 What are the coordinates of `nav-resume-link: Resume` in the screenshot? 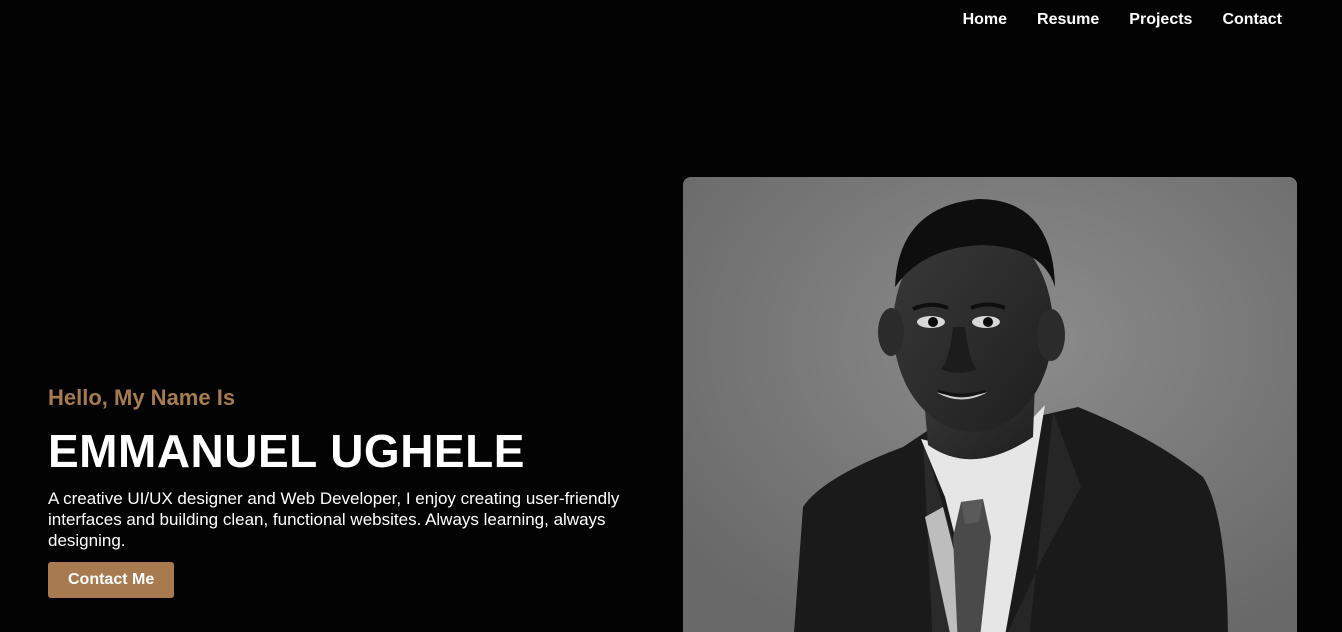 It's located at (1068, 20).